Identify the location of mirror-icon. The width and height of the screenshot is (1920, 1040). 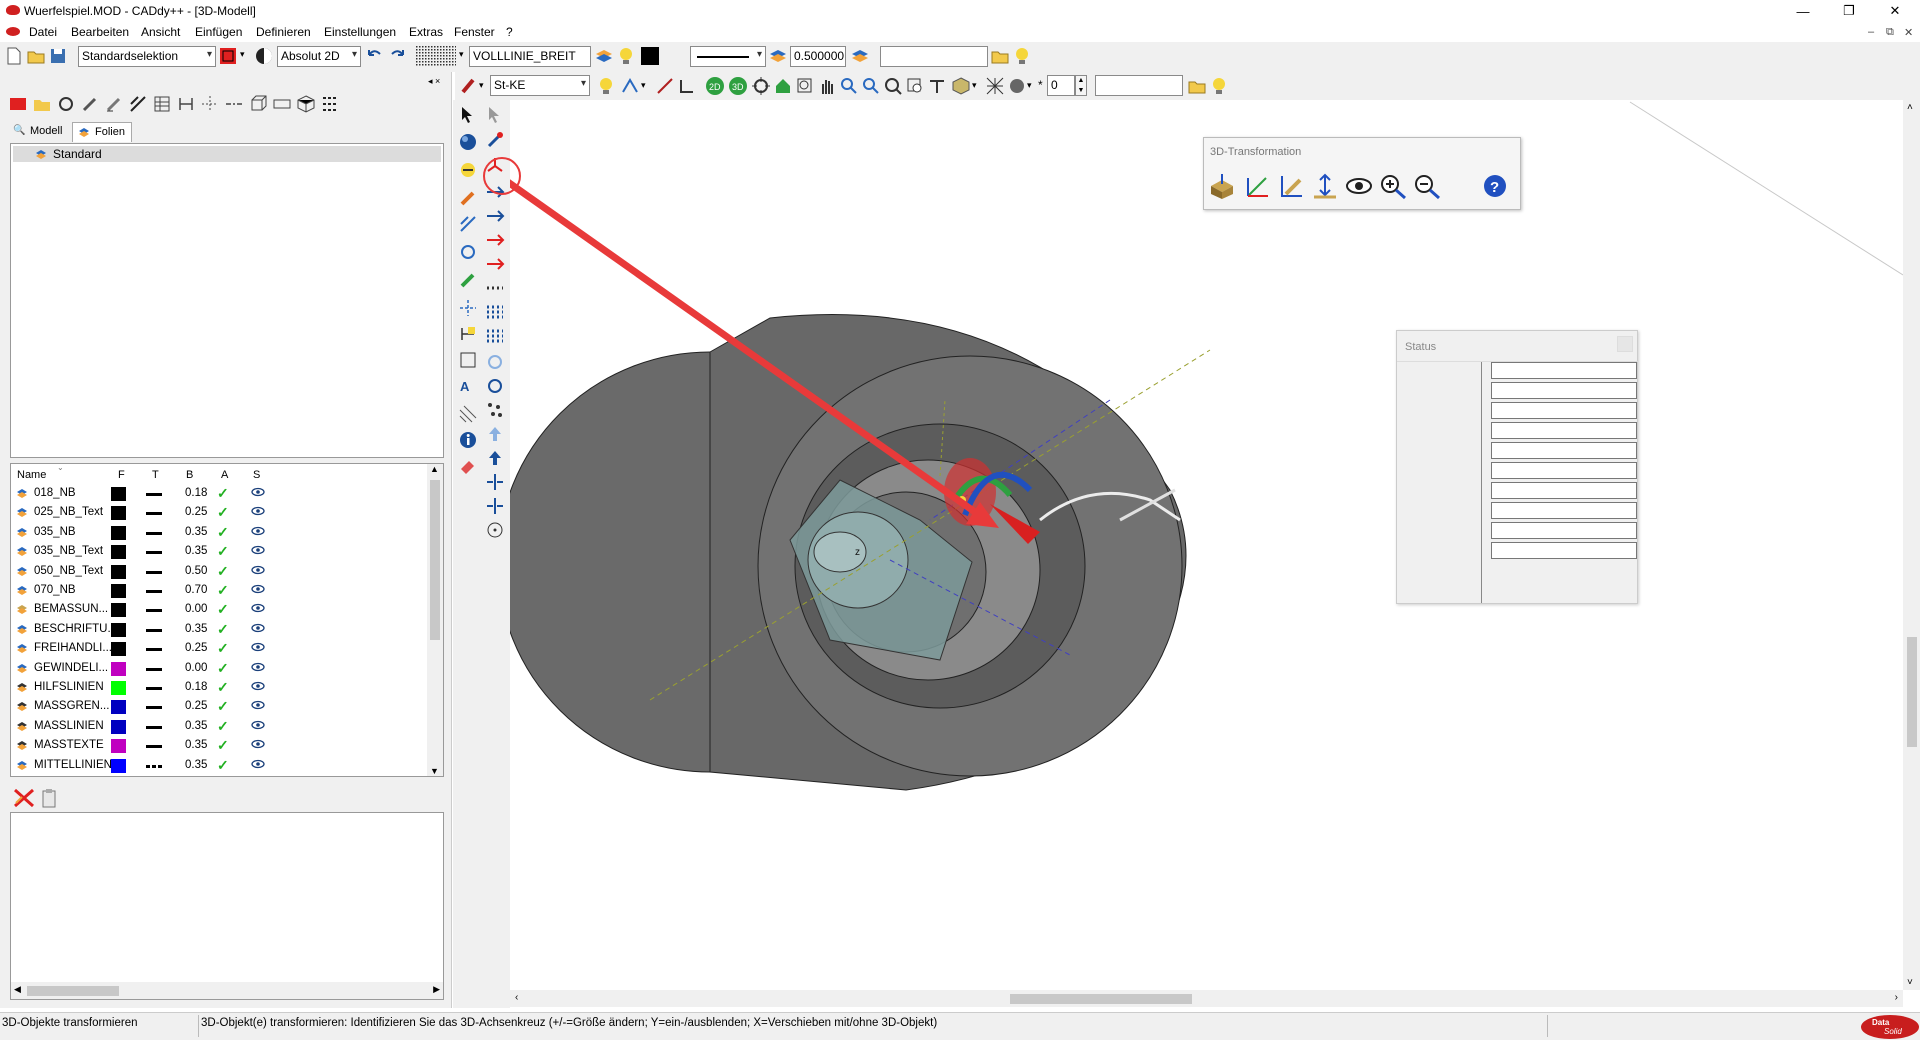
(495, 240).